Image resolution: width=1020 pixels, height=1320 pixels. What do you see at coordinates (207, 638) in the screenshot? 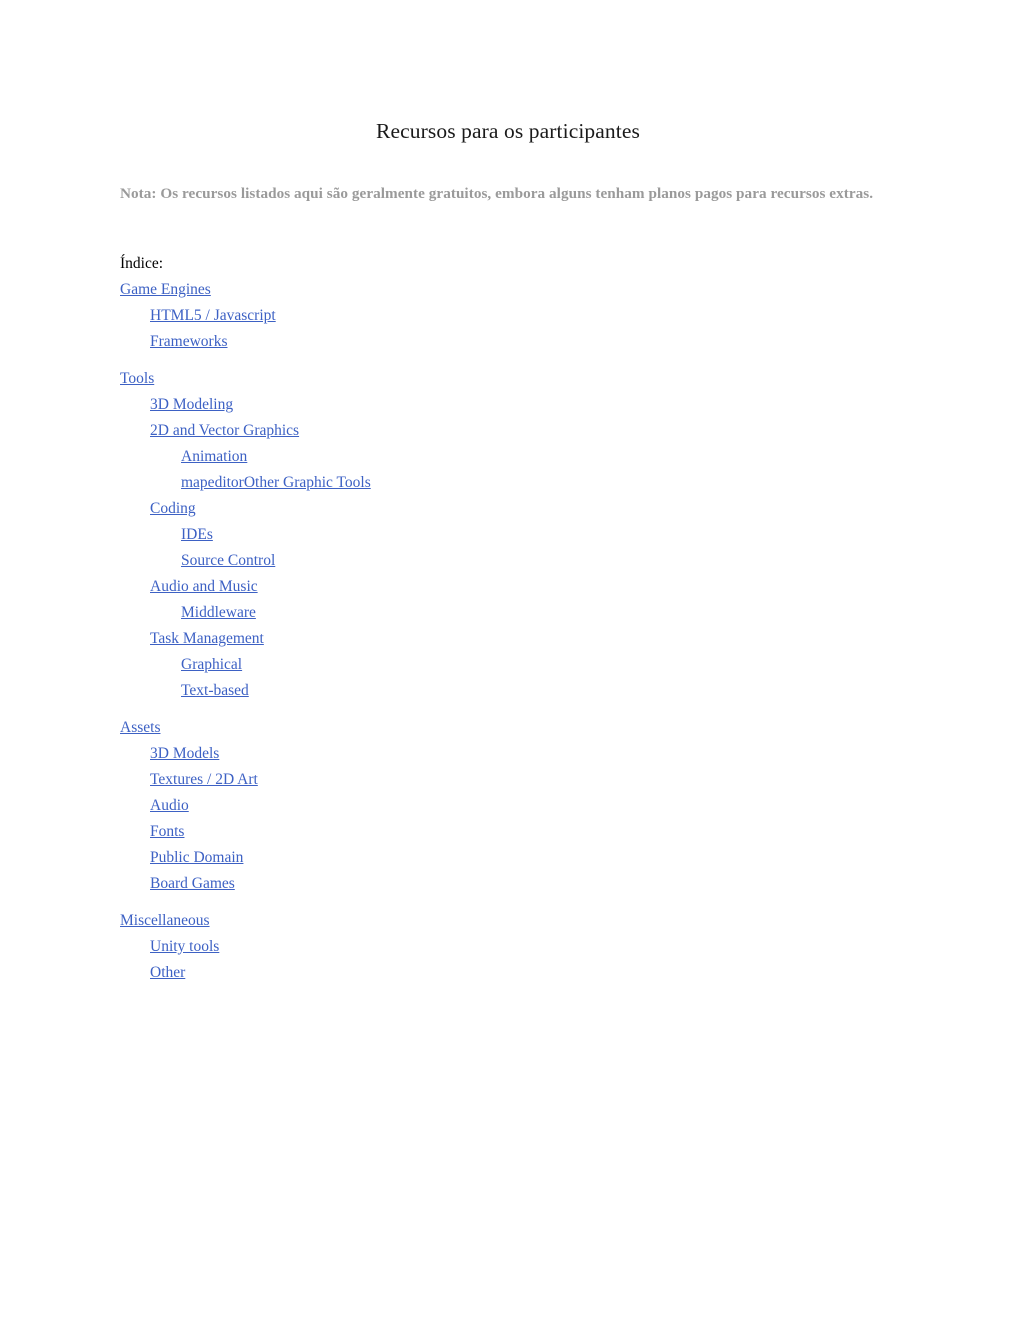
I see `toc-link: Task Management` at bounding box center [207, 638].